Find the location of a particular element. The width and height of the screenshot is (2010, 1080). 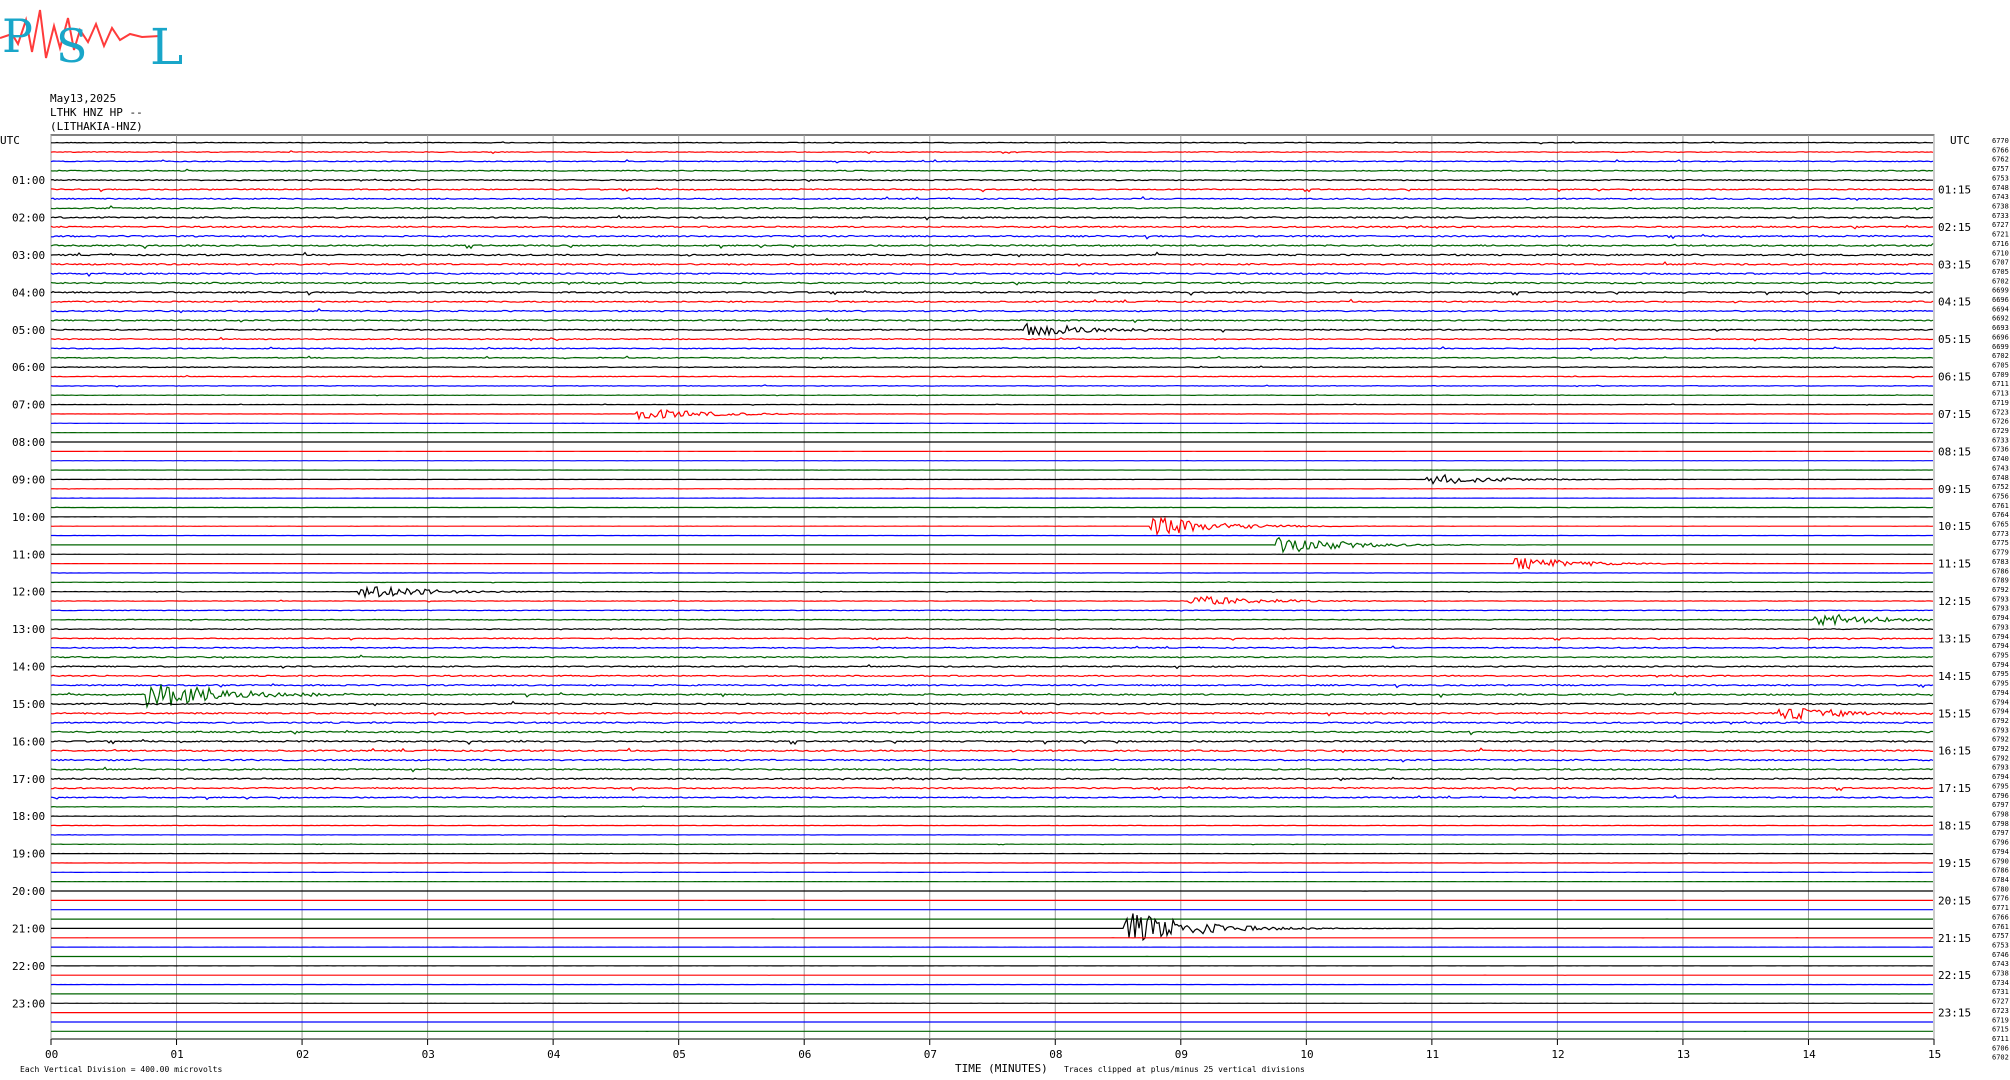

right-trace-value: 6771 is located at coordinates (2000, 908).